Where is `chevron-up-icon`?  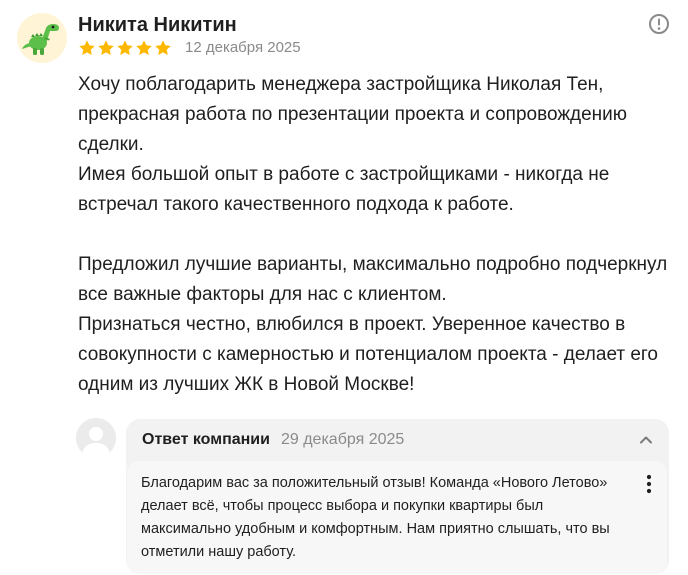
chevron-up-icon is located at coordinates (646, 440).